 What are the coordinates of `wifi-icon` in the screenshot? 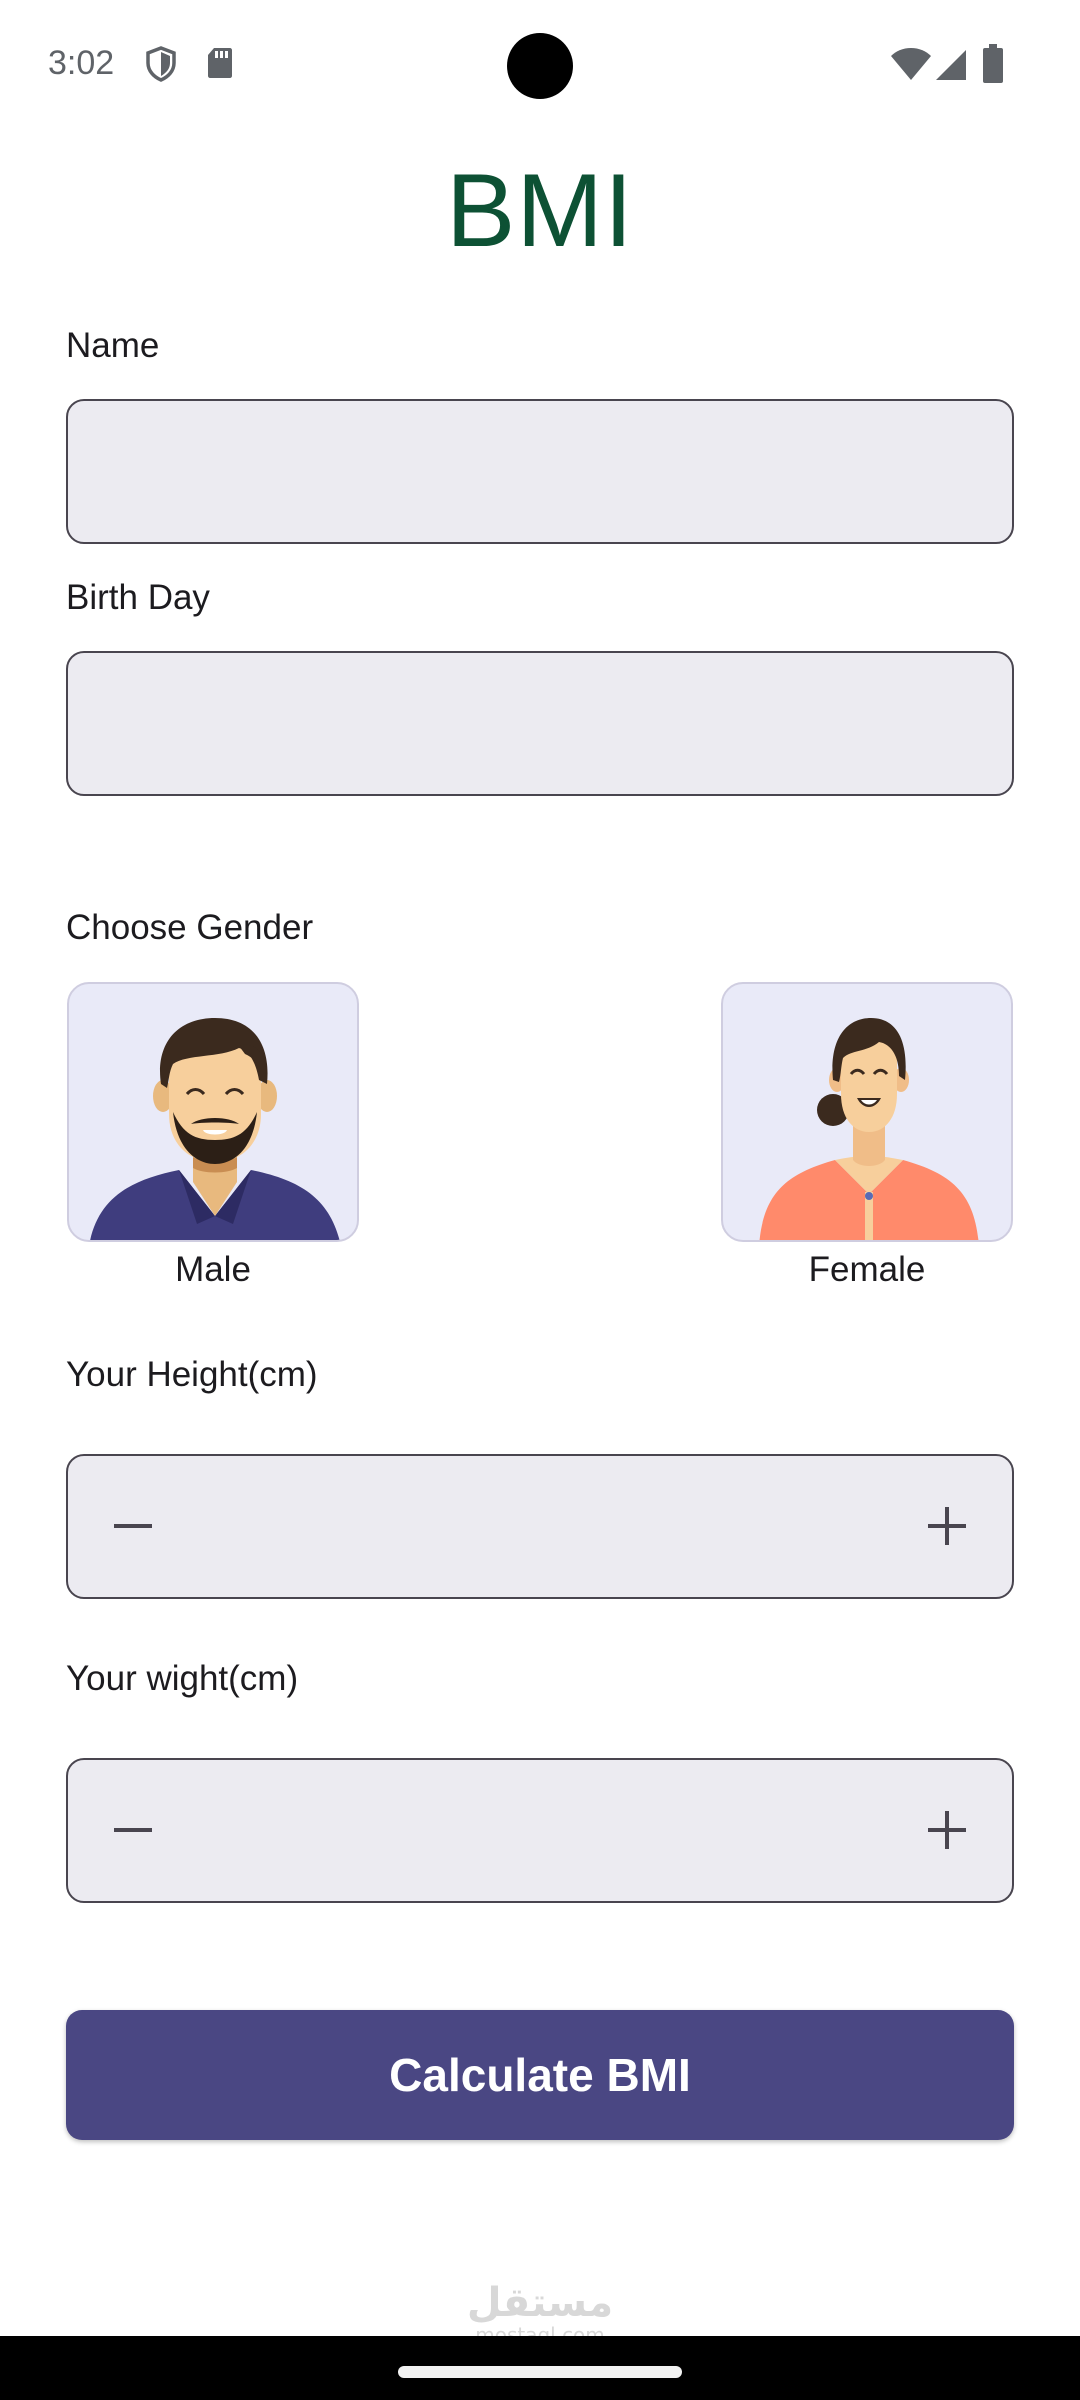 It's located at (911, 67).